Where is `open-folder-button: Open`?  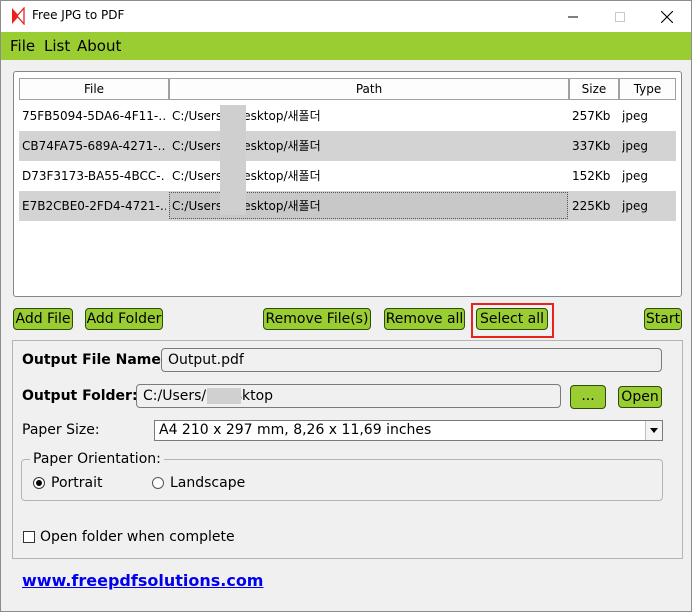 open-folder-button: Open is located at coordinates (640, 397).